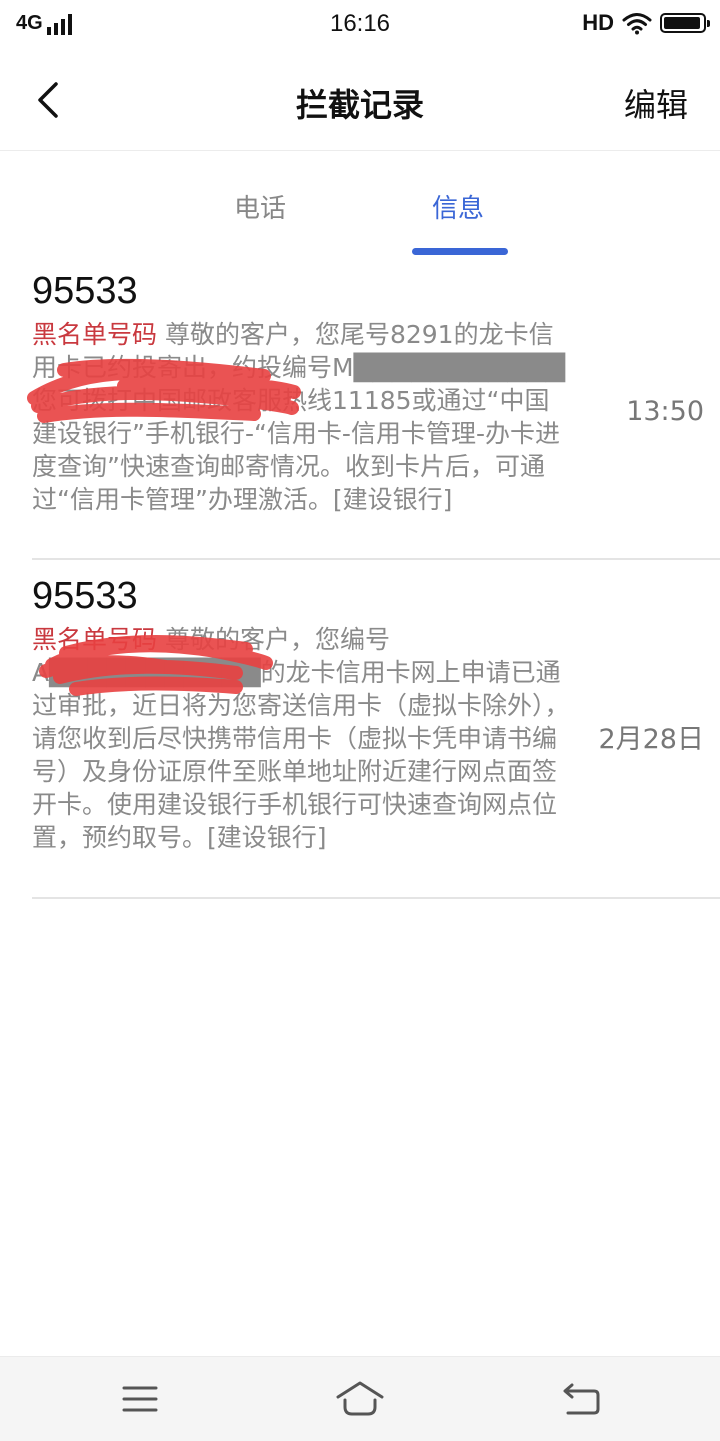 The image size is (720, 1441). What do you see at coordinates (580, 1399) in the screenshot?
I see `back-arrow-icon` at bounding box center [580, 1399].